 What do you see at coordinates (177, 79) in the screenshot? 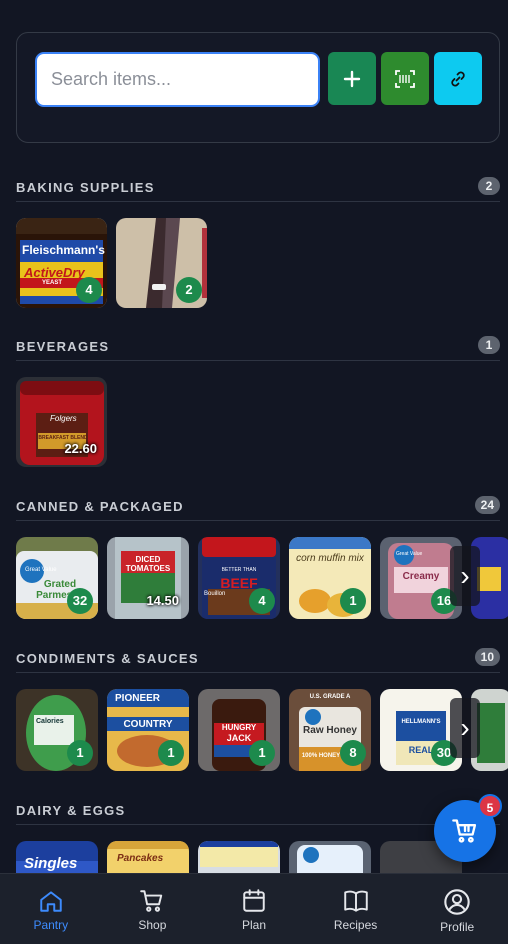
I see `search-input` at bounding box center [177, 79].